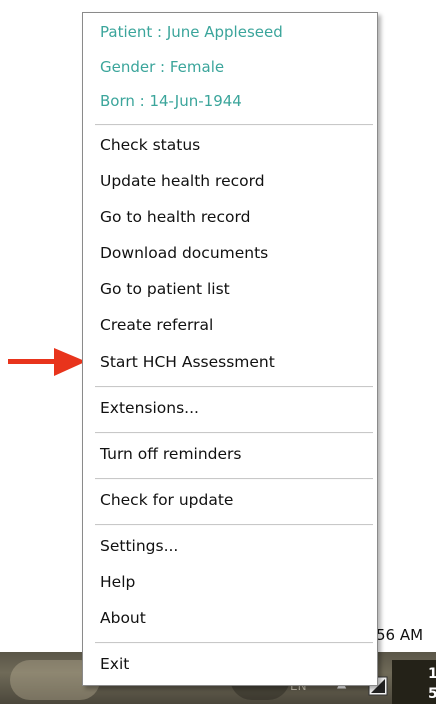 This screenshot has height=704, width=436. What do you see at coordinates (171, 454) in the screenshot?
I see `menu-item-turn-off-reminders: Turn off reminders` at bounding box center [171, 454].